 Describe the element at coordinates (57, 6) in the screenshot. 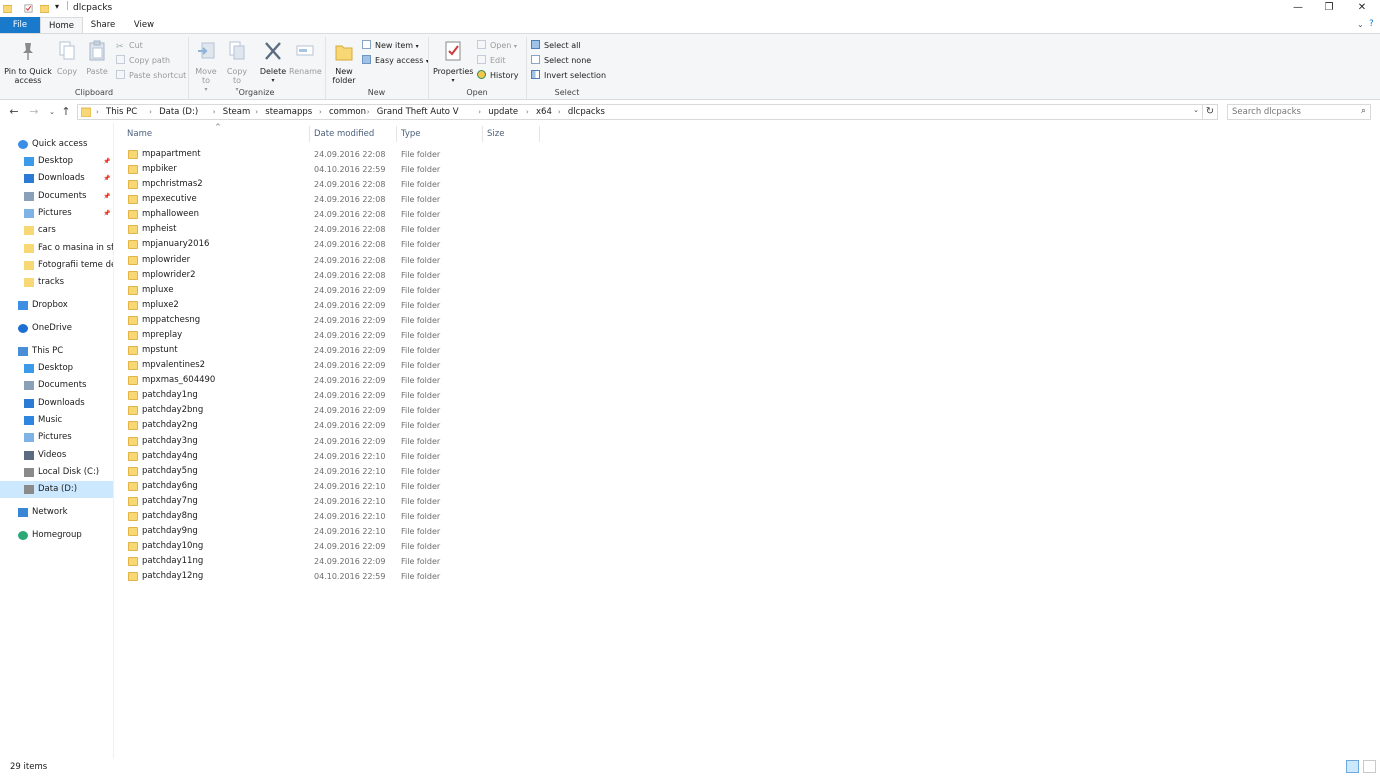

I see `customize-quick-access-chevron-icon: ▾` at that location.